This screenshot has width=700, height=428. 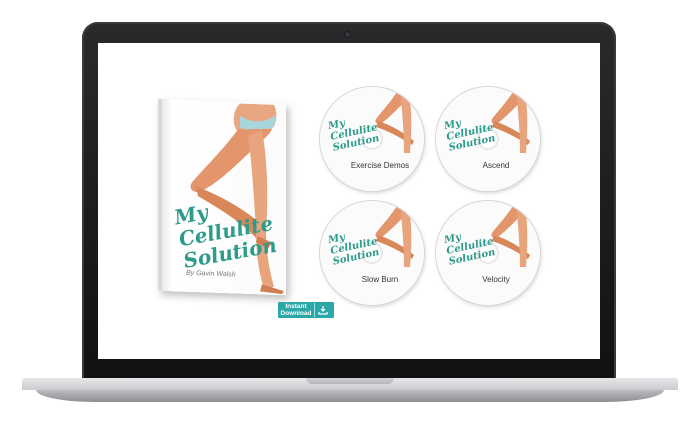 What do you see at coordinates (488, 139) in the screenshot?
I see `dvd-disc-ascend: My Cellulite Solution Ascend` at bounding box center [488, 139].